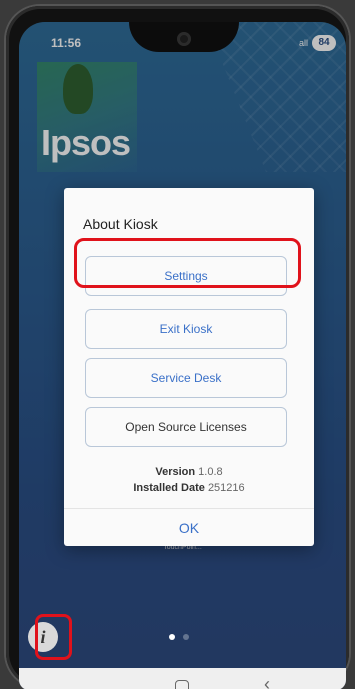 This screenshot has height=689, width=355. I want to click on installed-date-label: Installed Date, so click(169, 488).